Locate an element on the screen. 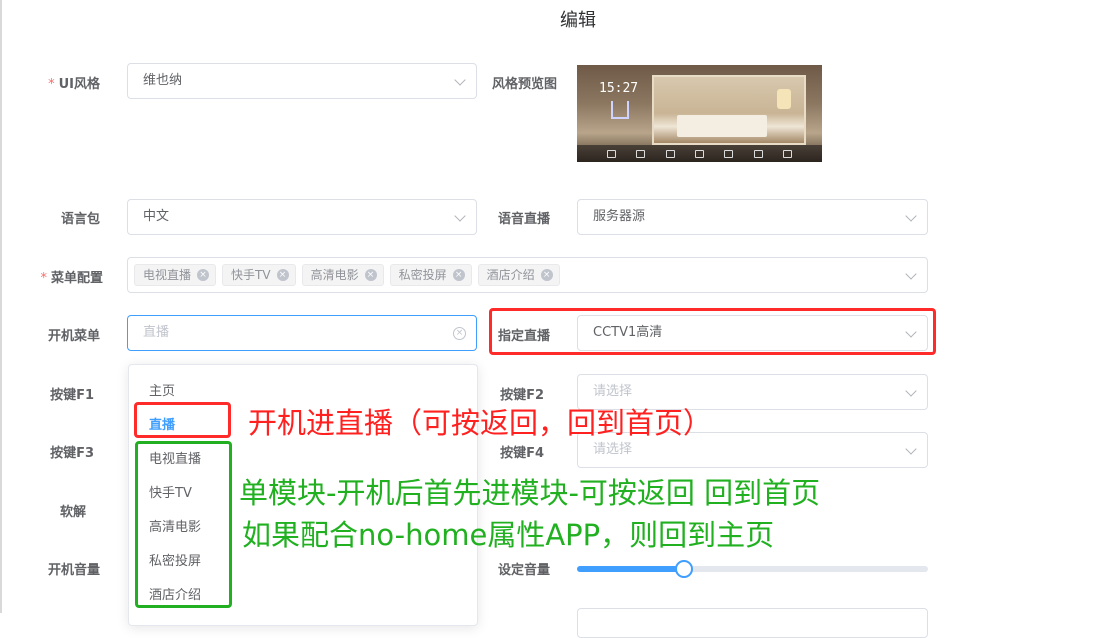 The height and width of the screenshot is (638, 1107). slider-handle is located at coordinates (684, 569).